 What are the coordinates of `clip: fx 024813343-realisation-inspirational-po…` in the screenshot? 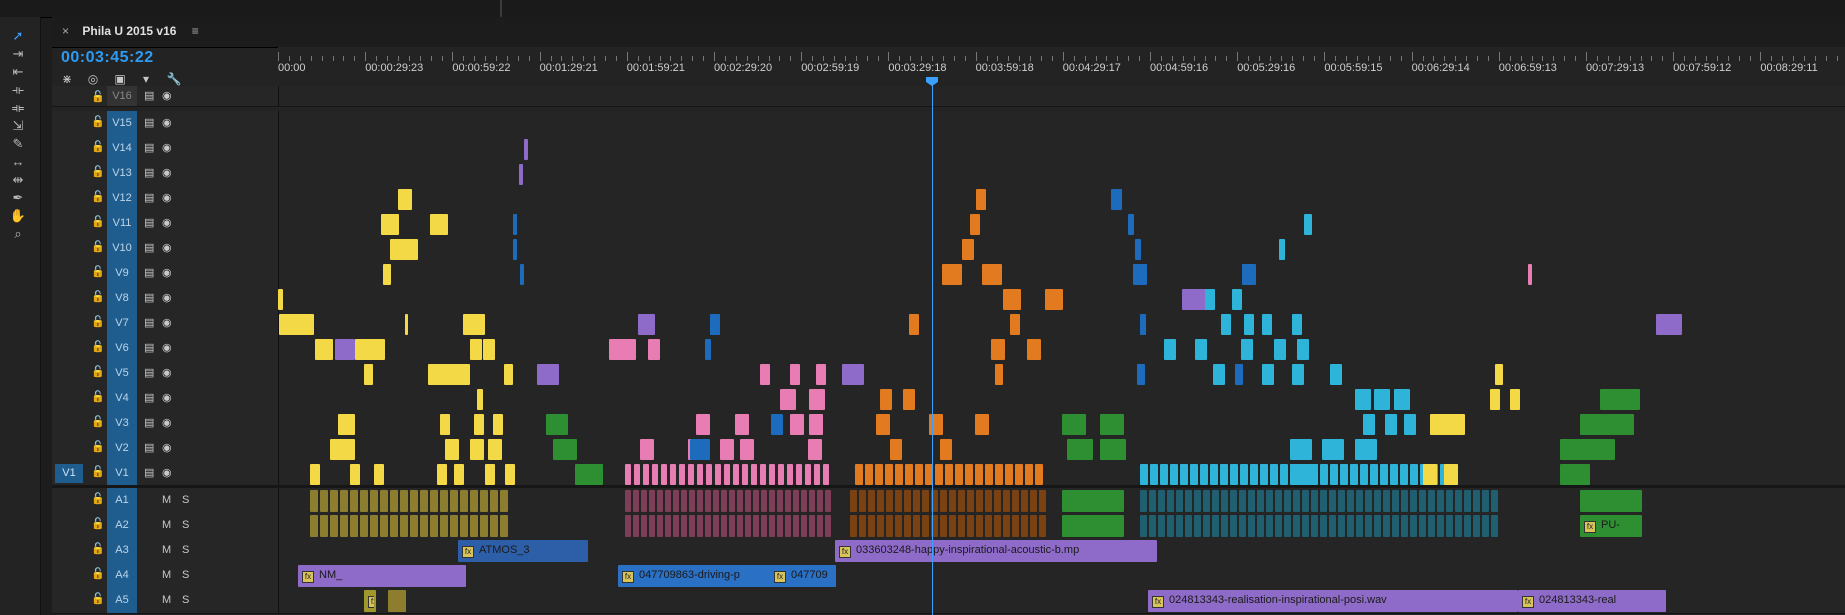 It's located at (1333, 601).